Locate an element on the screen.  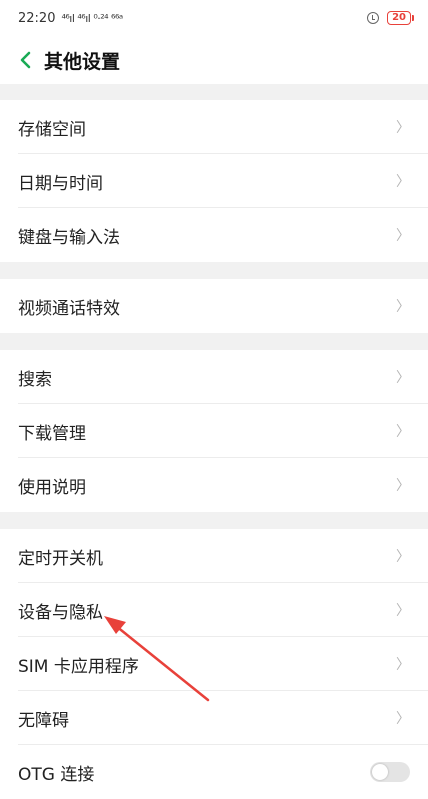
page-title: 其他设置 is located at coordinates (82, 61).